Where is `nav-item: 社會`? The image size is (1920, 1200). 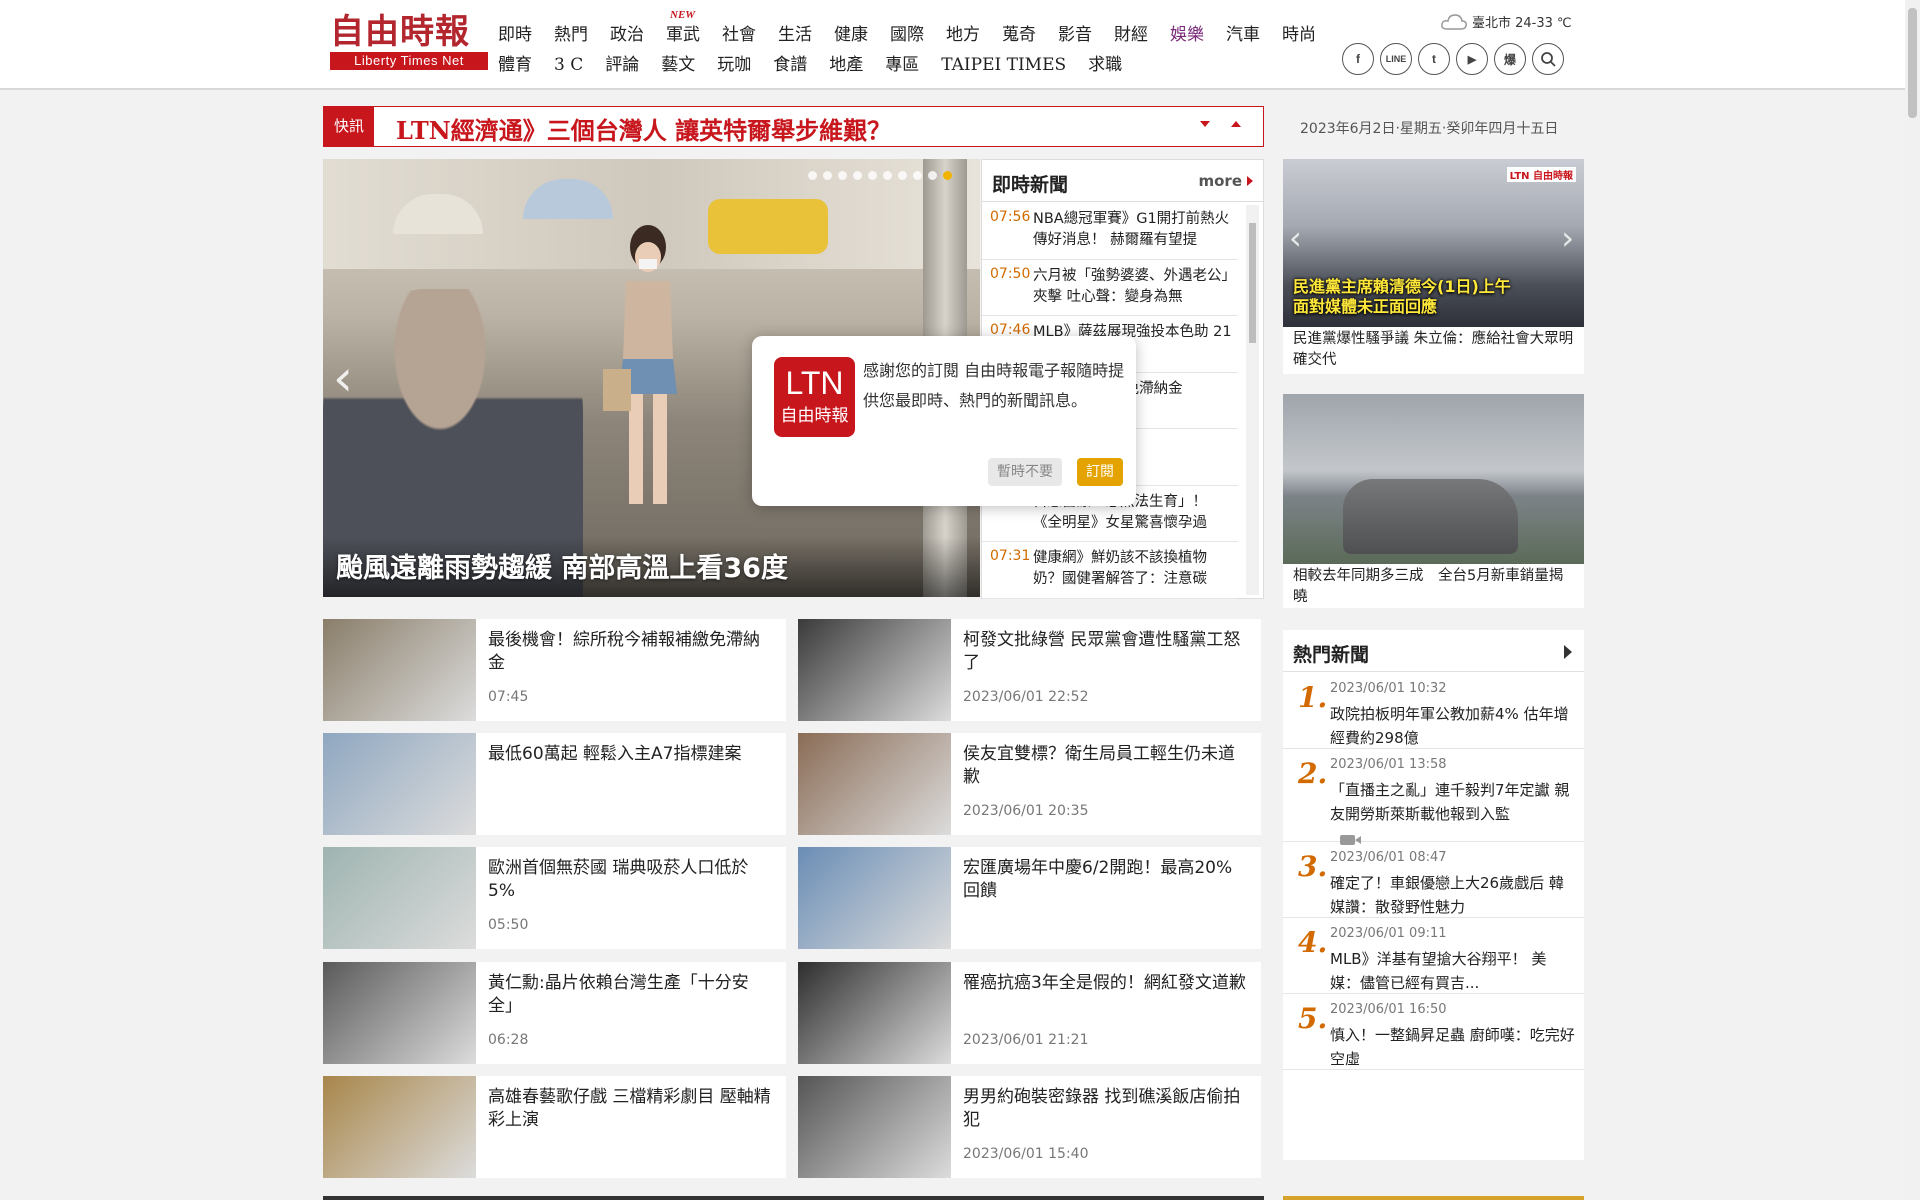 nav-item: 社會 is located at coordinates (739, 35).